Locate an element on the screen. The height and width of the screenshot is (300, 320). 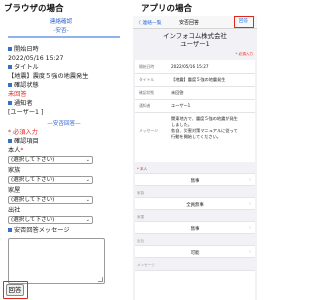
field-office-label: 出社 is located at coordinates (14, 210).